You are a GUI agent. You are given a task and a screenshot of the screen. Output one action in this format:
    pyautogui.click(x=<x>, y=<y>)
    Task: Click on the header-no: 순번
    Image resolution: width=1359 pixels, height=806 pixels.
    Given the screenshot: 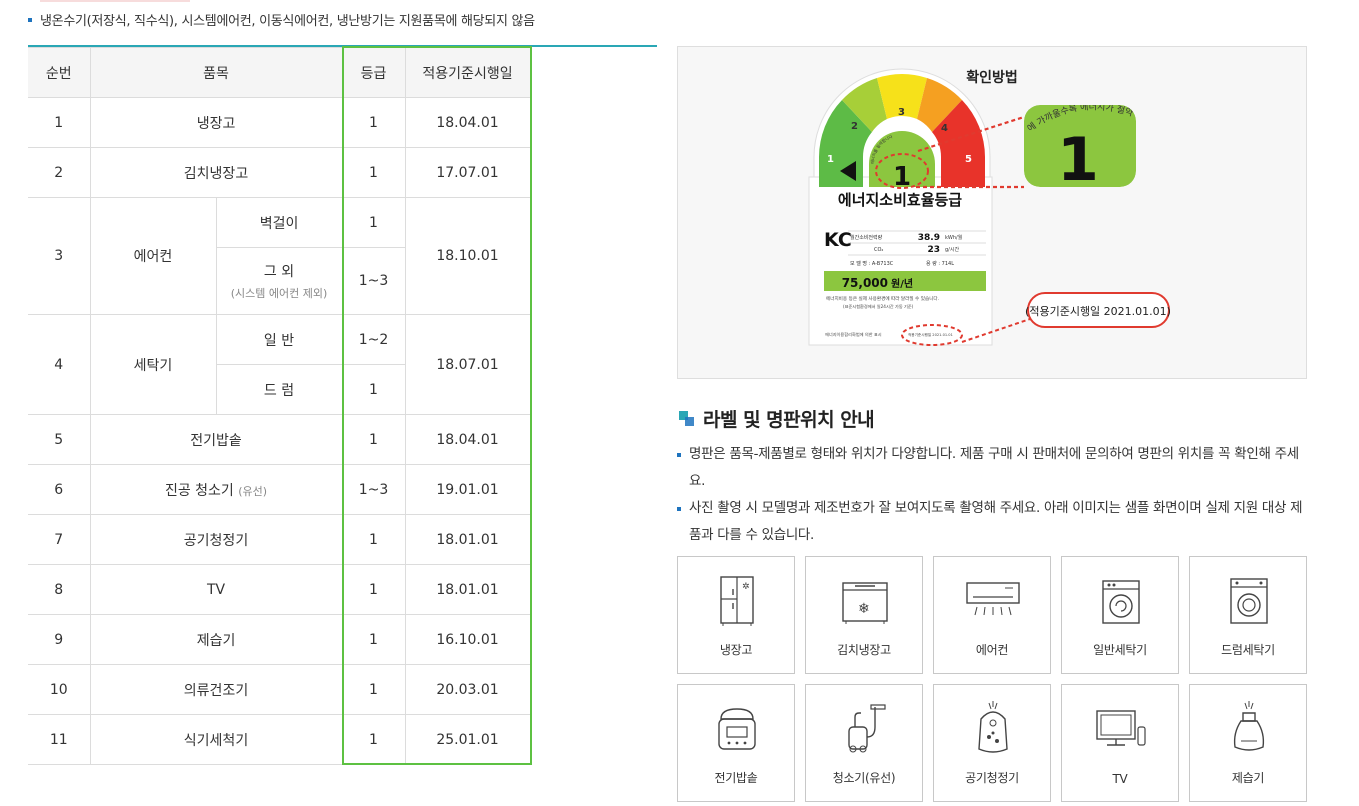 What is the action you would take?
    pyautogui.click(x=59, y=72)
    